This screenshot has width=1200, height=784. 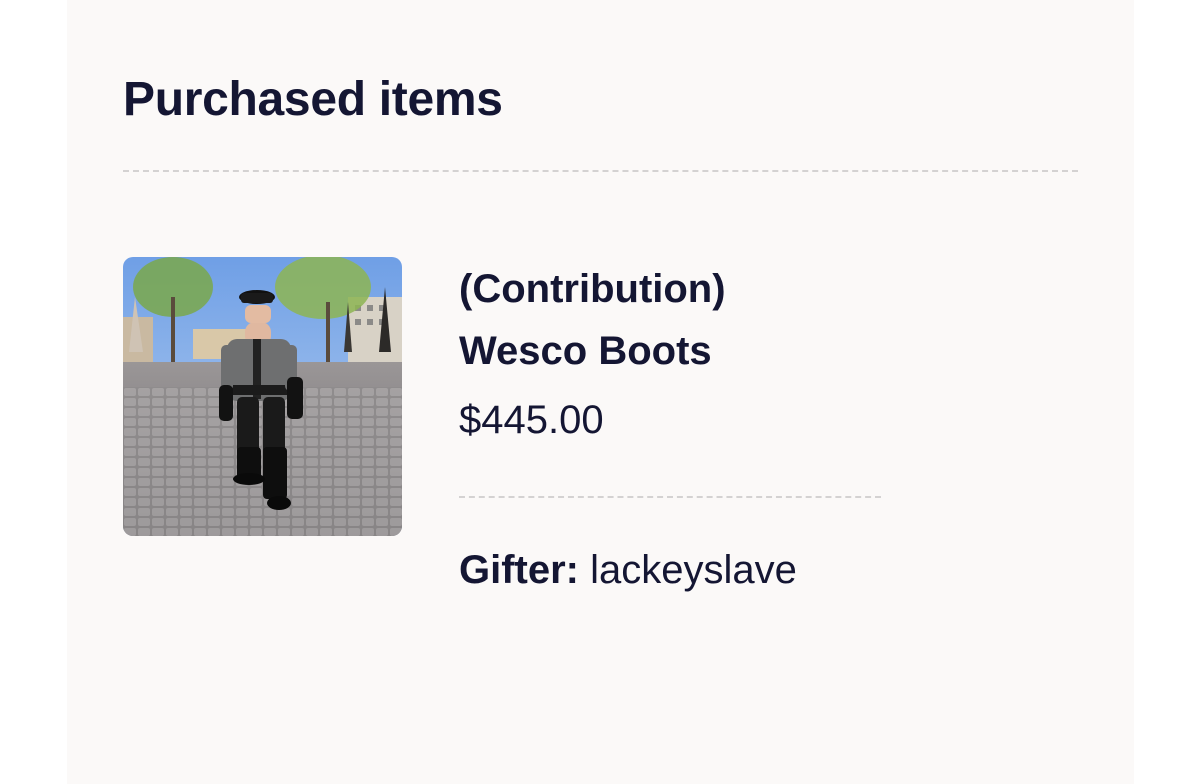 I want to click on gifter-row: Gifter: lackeyslave, so click(x=628, y=570).